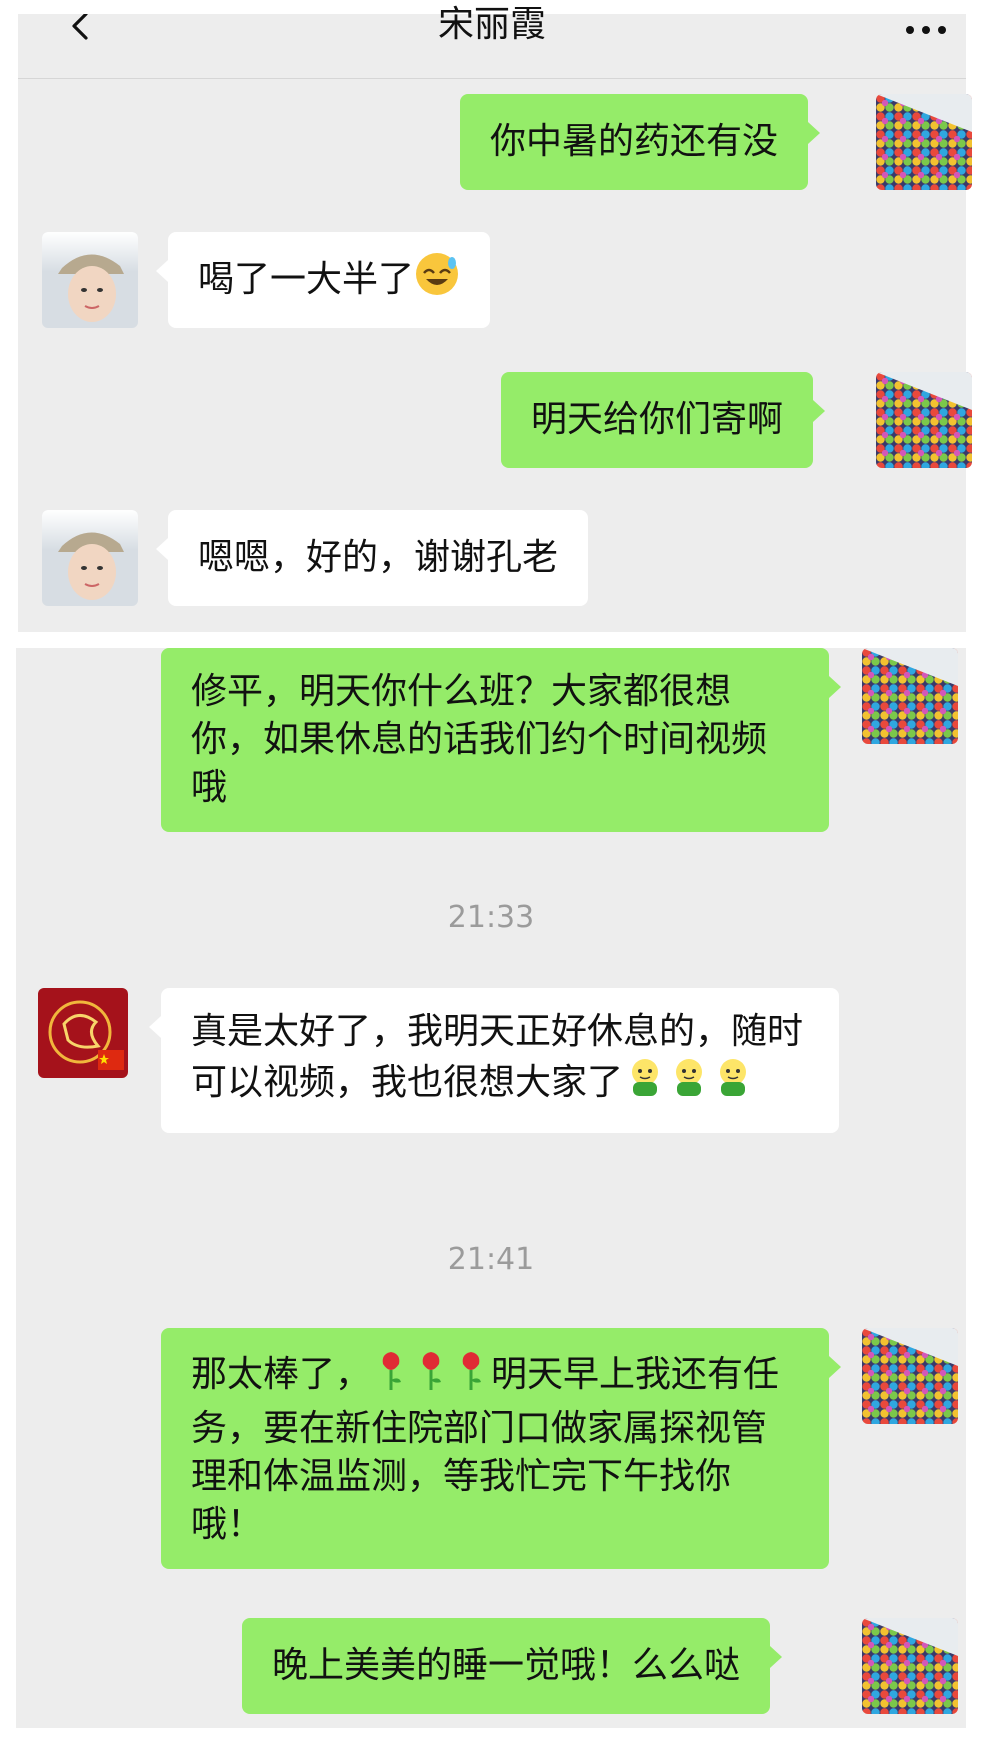  Describe the element at coordinates (437, 286) in the screenshot. I see `grinning-sweat-icon` at that location.